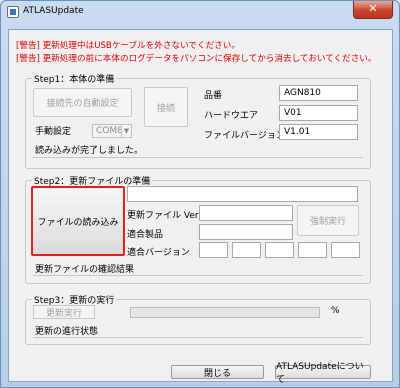  What do you see at coordinates (163, 216) in the screenshot?
I see `update-ver-label: 更新ファイル Ver` at bounding box center [163, 216].